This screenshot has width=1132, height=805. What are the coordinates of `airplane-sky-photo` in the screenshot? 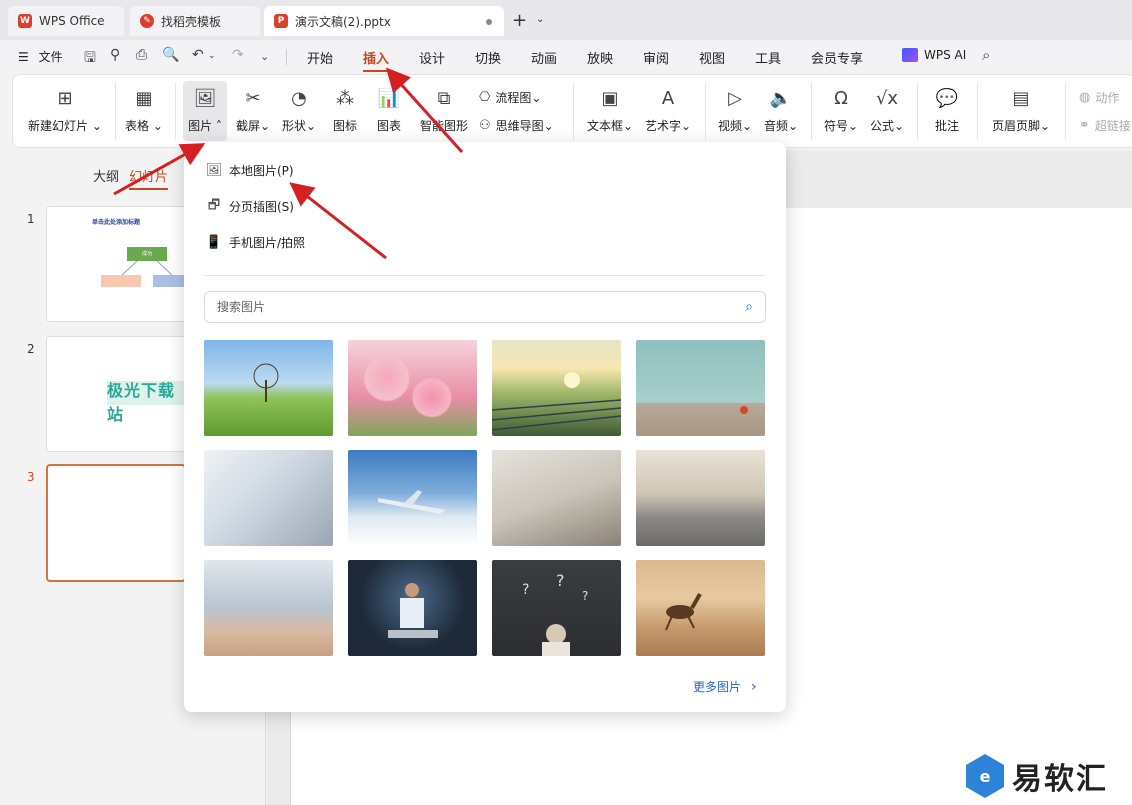 It's located at (412, 498).